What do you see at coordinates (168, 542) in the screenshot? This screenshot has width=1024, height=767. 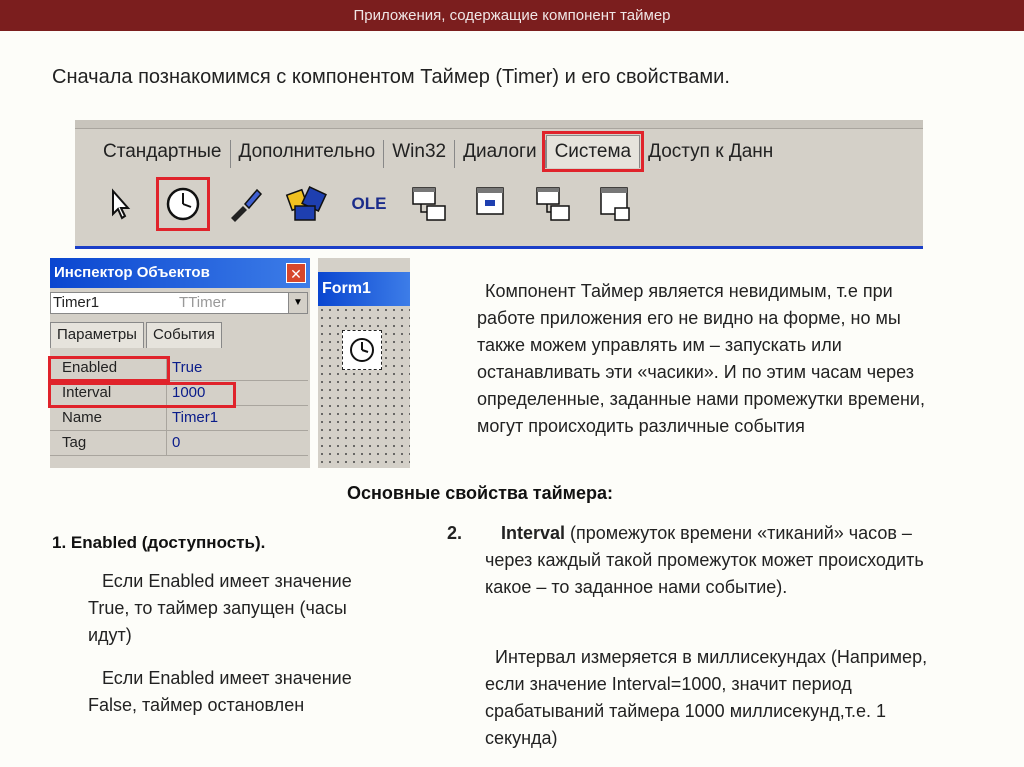 I see `enabled-title: Enabled (доступность).` at bounding box center [168, 542].